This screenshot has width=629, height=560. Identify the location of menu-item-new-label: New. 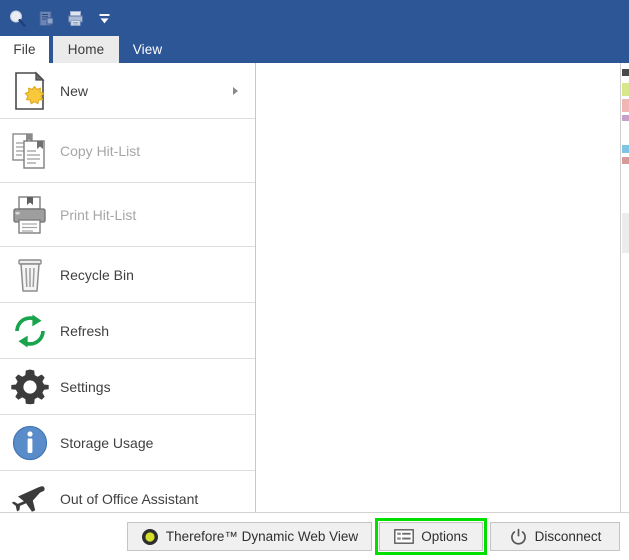
(74, 90).